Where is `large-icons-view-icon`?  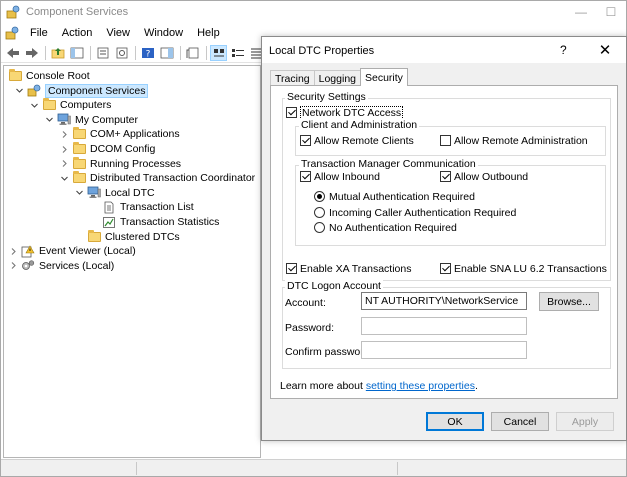 large-icons-view-icon is located at coordinates (218, 52).